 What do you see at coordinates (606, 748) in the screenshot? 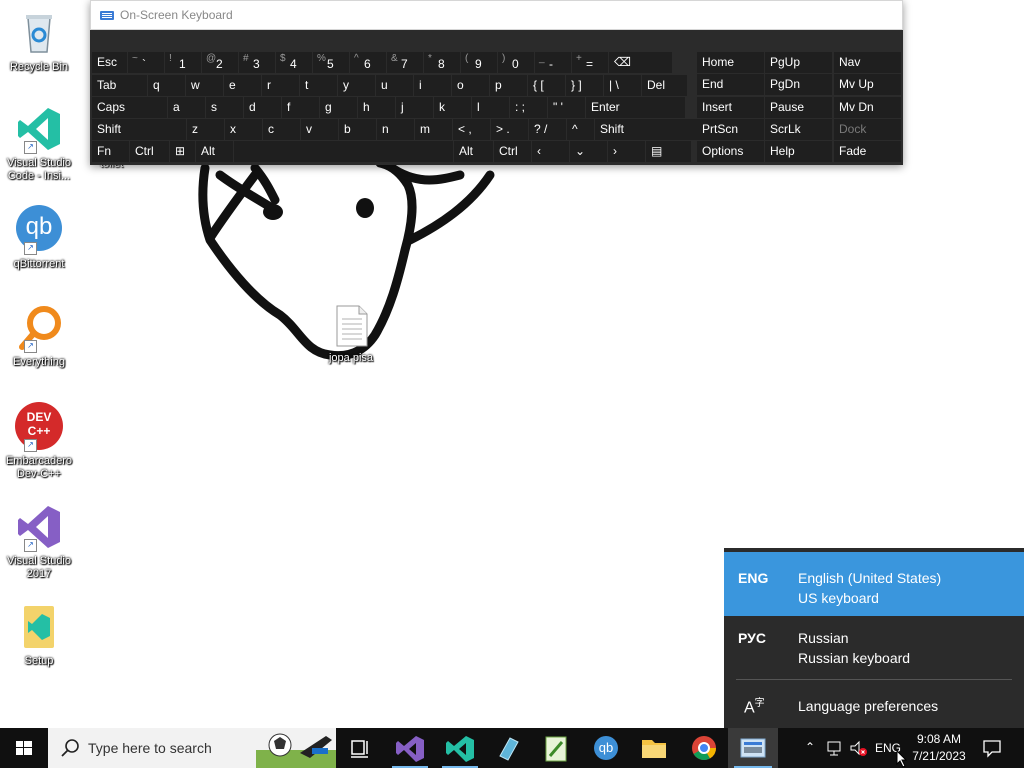
I see `taskbar-qbittorrent: qb` at bounding box center [606, 748].